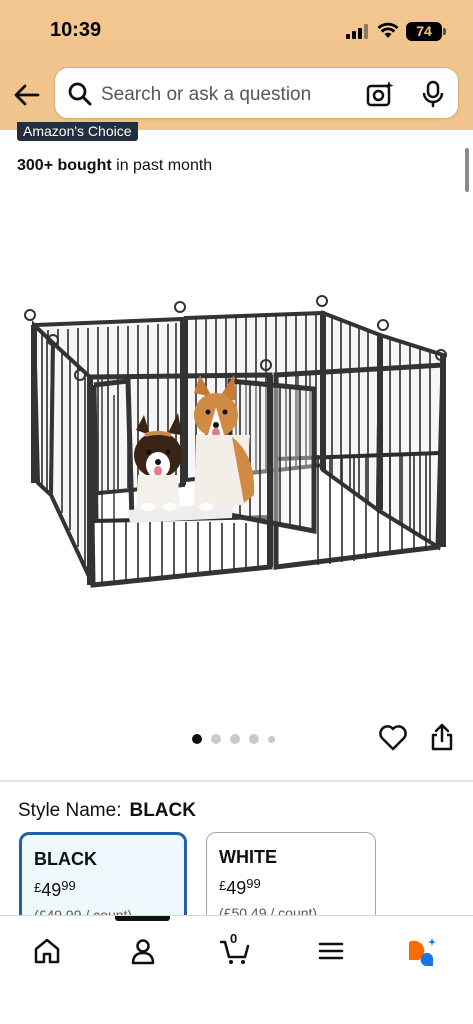 This screenshot has width=473, height=1024. Describe the element at coordinates (77, 131) in the screenshot. I see `amazons-choice-badge: Amazon's Choice` at that location.